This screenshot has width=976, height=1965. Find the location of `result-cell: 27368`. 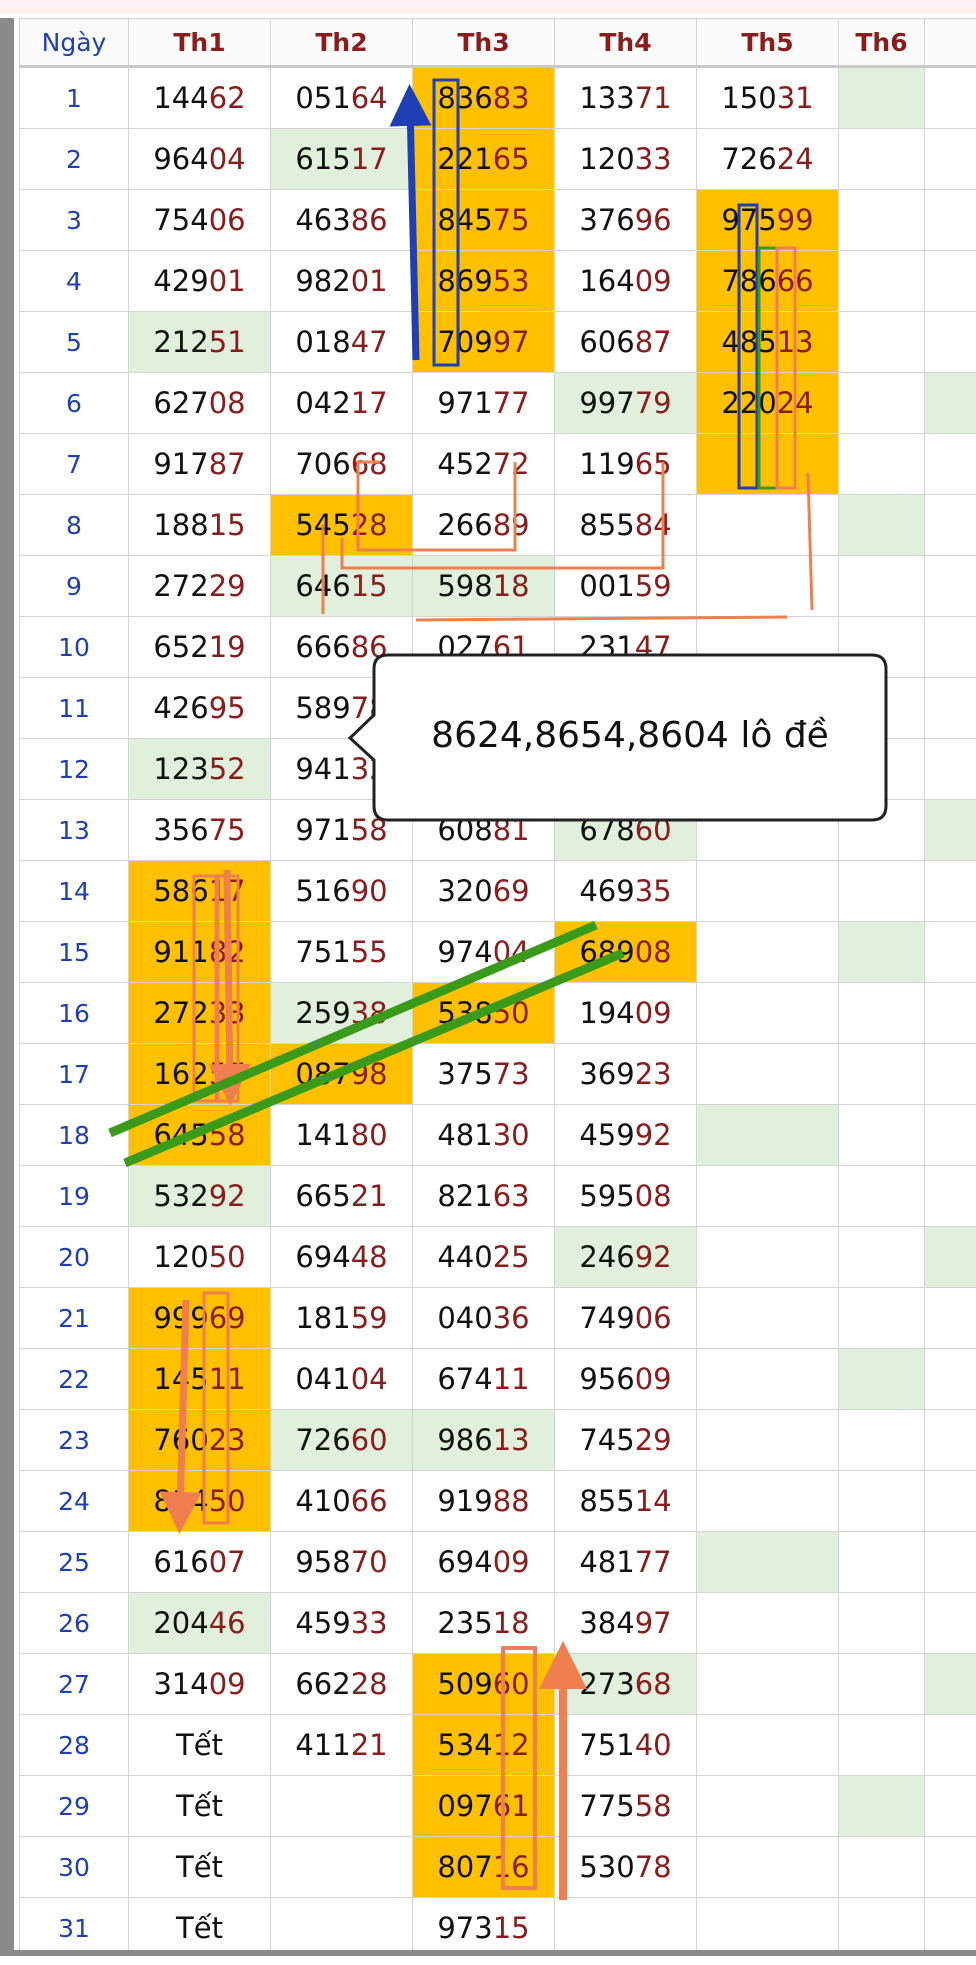

result-cell: 27368 is located at coordinates (625, 1684).